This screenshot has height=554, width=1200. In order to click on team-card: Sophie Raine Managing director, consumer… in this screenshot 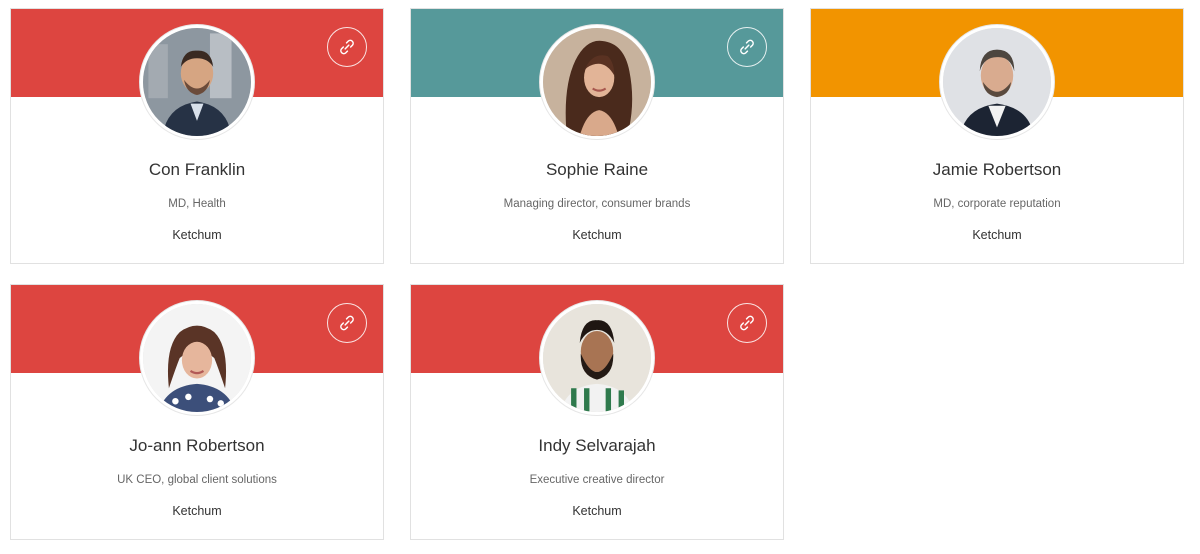, I will do `click(597, 136)`.